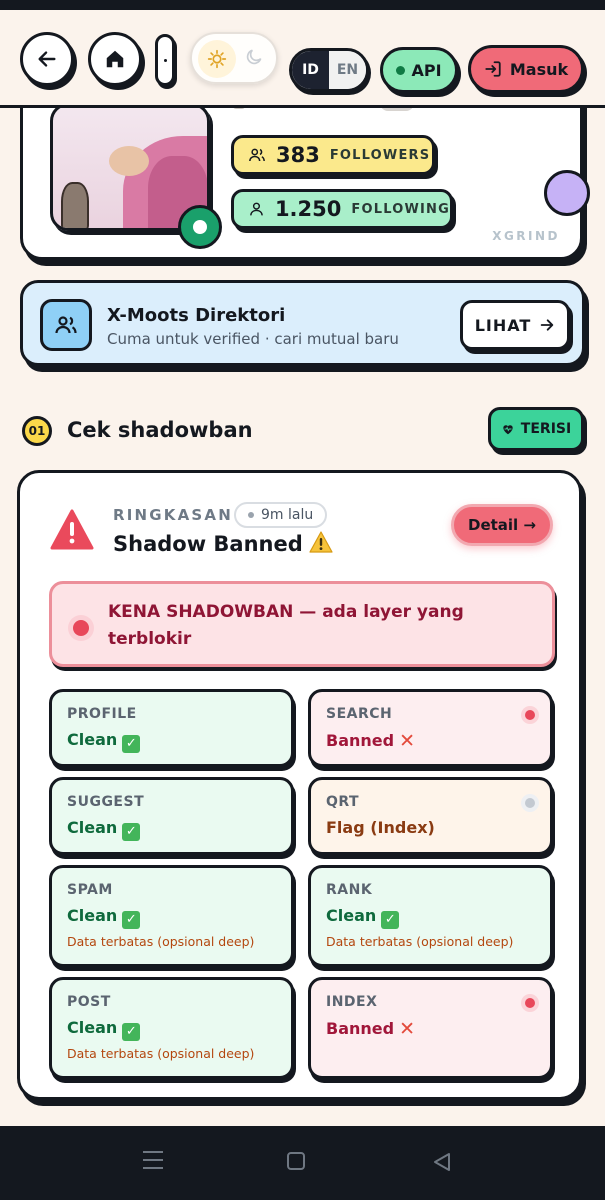 The image size is (605, 1200). I want to click on theme-toggle, so click(234, 58).